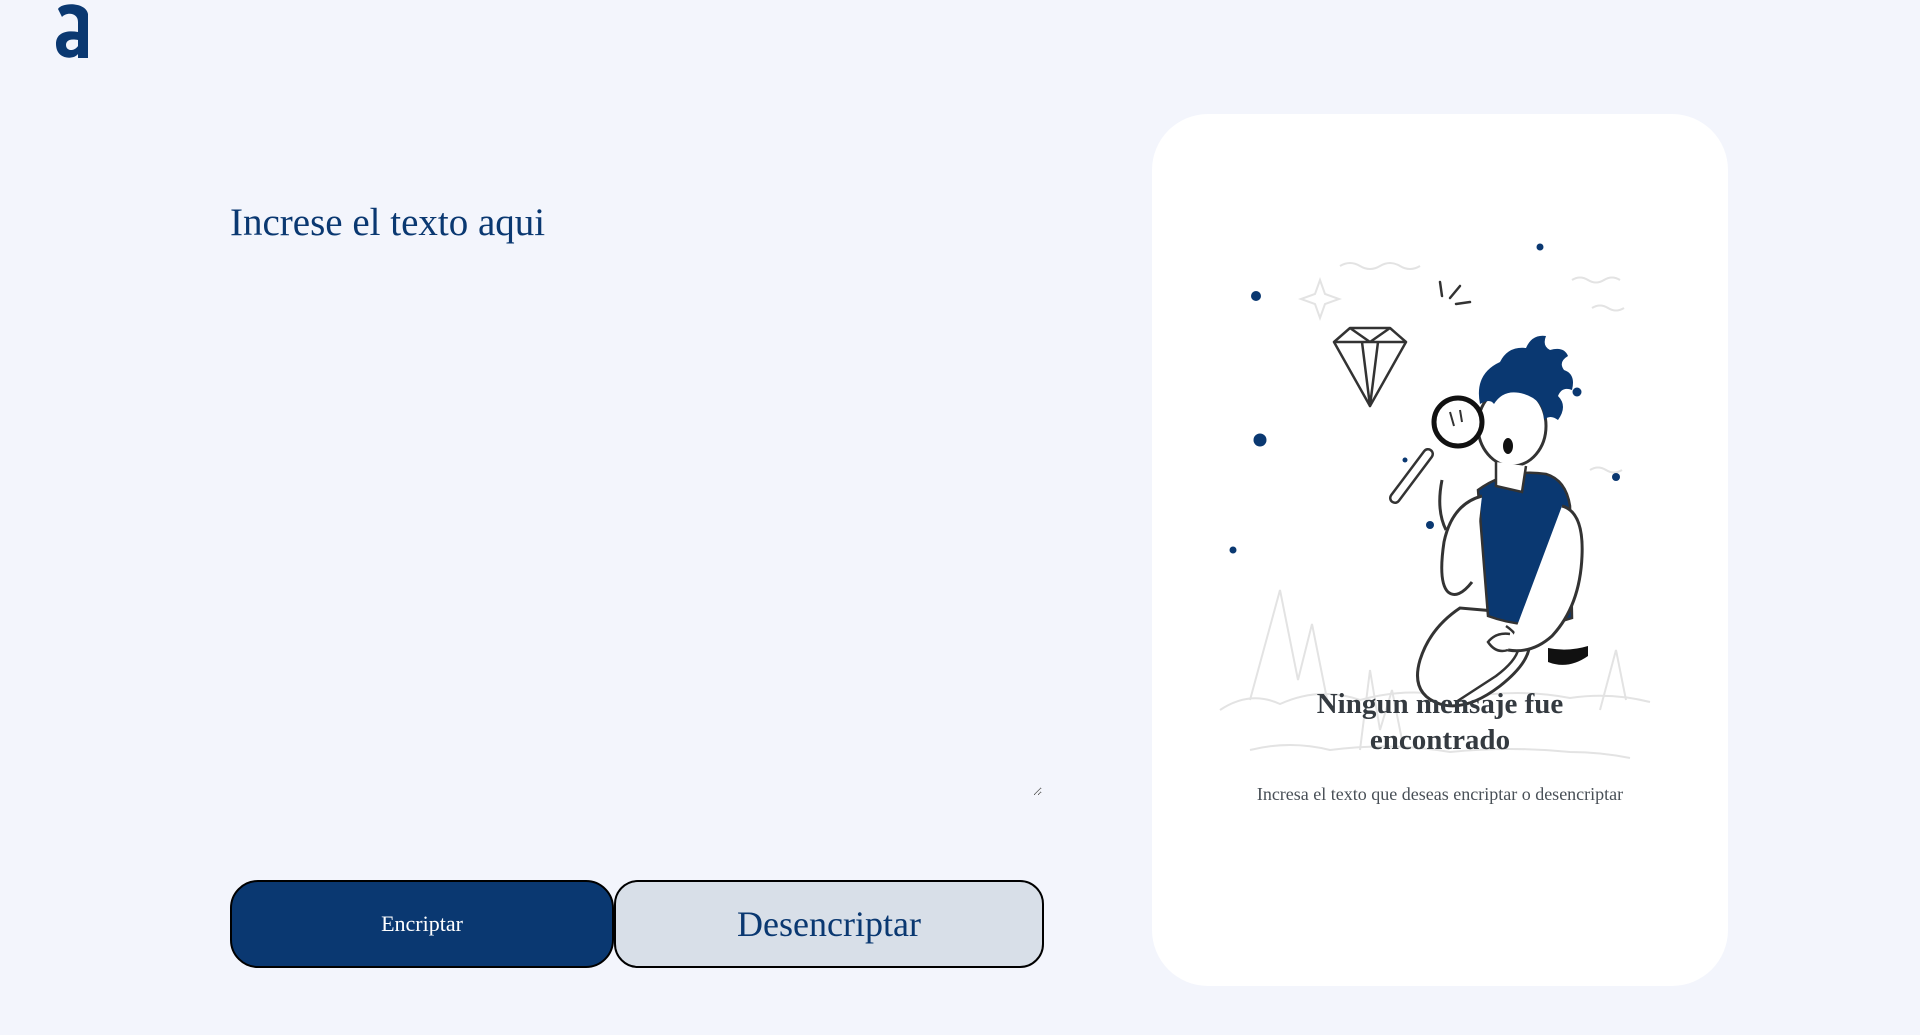 This screenshot has width=1920, height=1035. Describe the element at coordinates (1440, 722) in the screenshot. I see `empty-state-title: Ningun mensaje fue encontrado` at that location.